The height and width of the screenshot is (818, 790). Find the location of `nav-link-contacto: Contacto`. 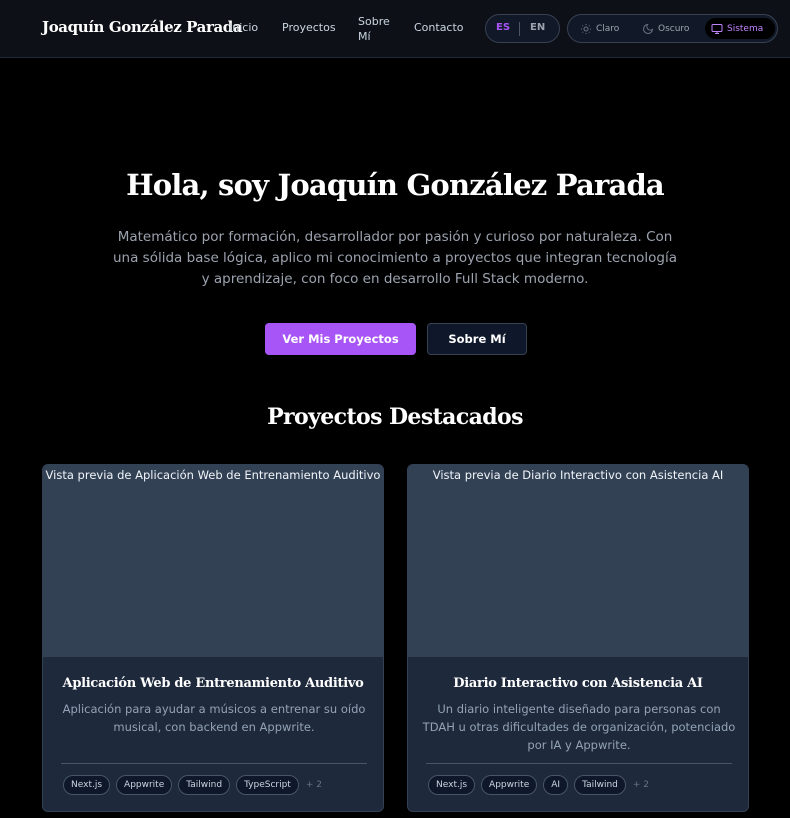

nav-link-contacto: Contacto is located at coordinates (439, 27).